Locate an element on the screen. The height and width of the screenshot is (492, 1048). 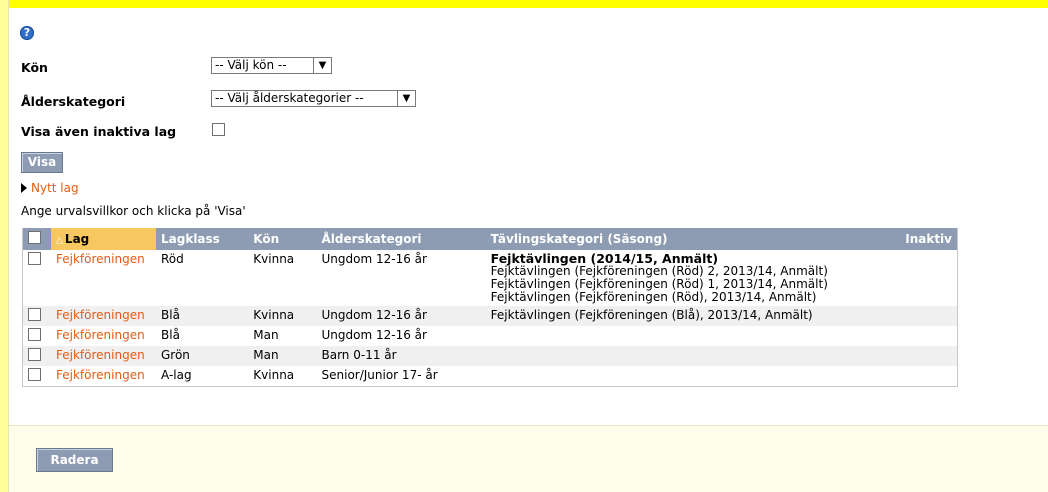
sort-ascending-icon: △ is located at coordinates (59, 241).